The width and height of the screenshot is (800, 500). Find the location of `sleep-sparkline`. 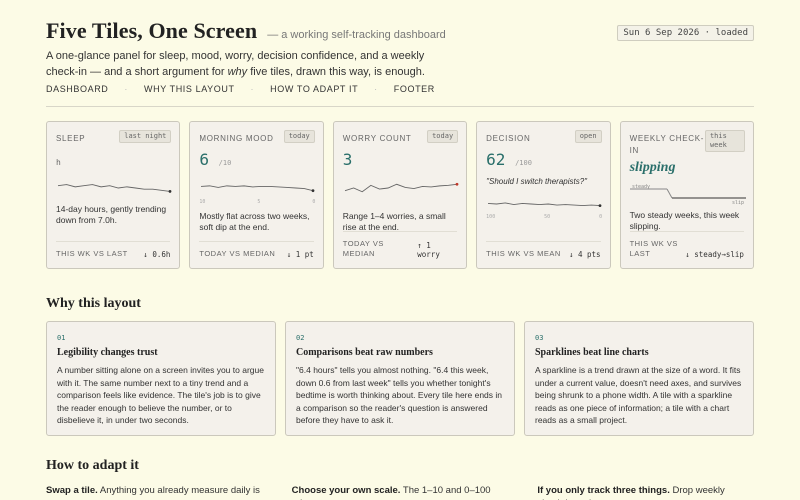

sleep-sparkline is located at coordinates (114, 188).